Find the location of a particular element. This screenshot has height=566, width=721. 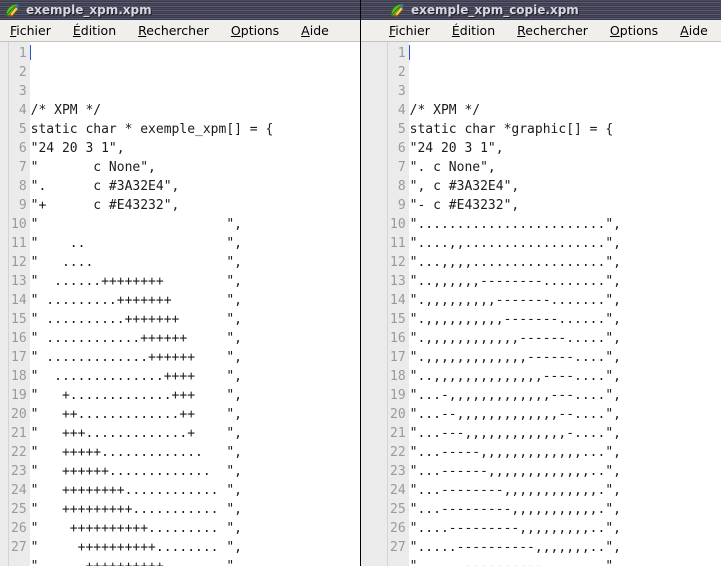

menu-aide-right: Aide is located at coordinates (694, 30).